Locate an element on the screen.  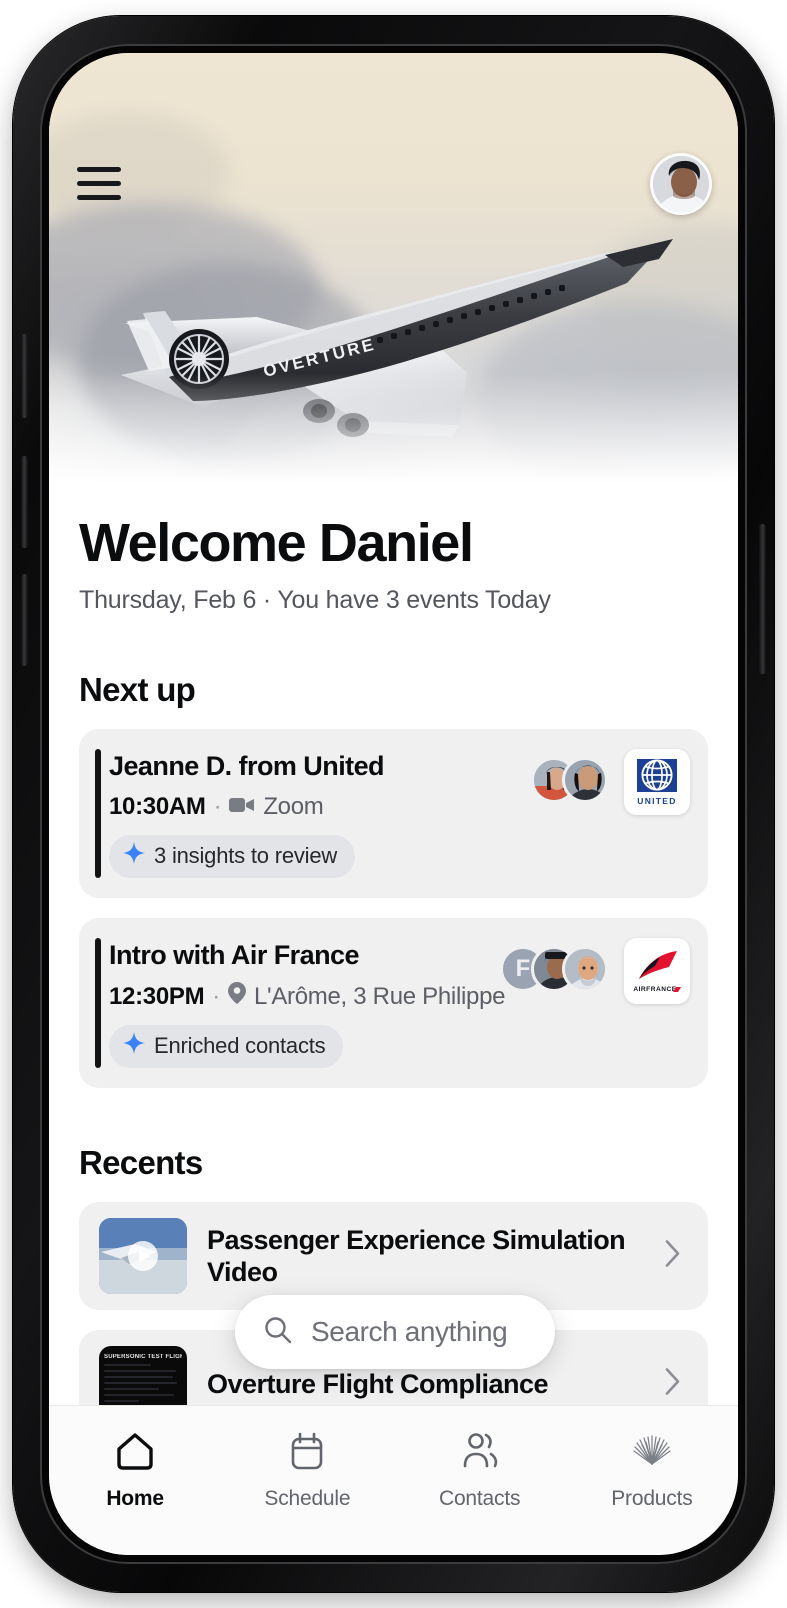
search-input: Search anything is located at coordinates (395, 1332).